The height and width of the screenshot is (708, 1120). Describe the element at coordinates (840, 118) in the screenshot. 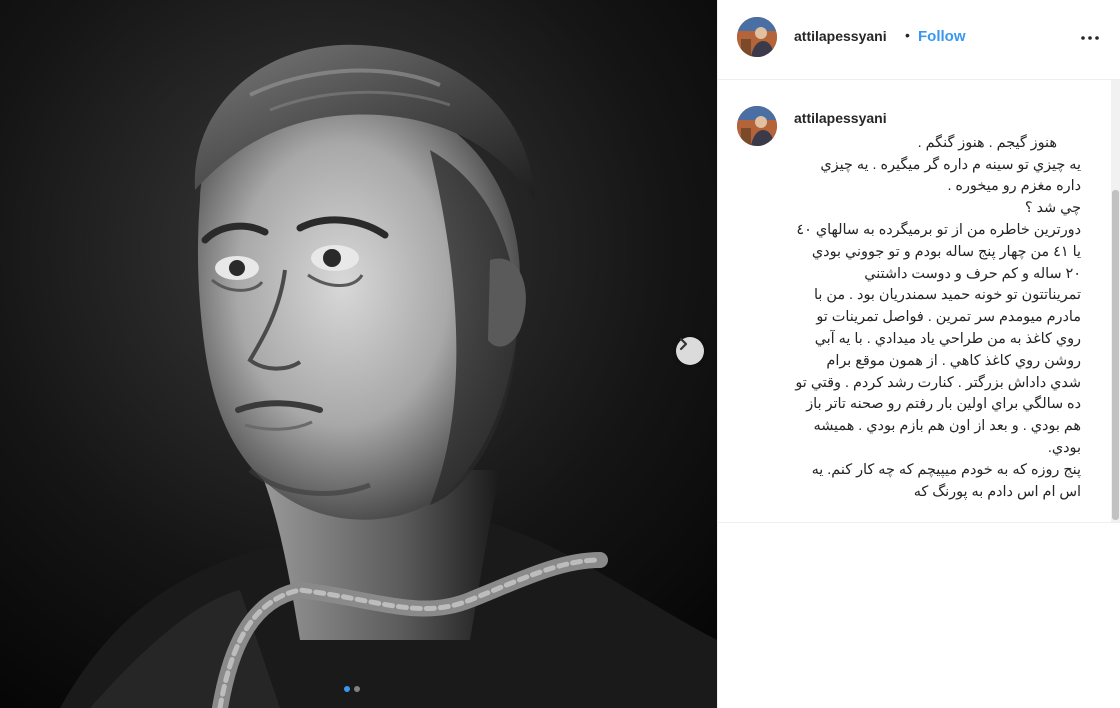

I see `caption-username-link: attilapessyani` at that location.